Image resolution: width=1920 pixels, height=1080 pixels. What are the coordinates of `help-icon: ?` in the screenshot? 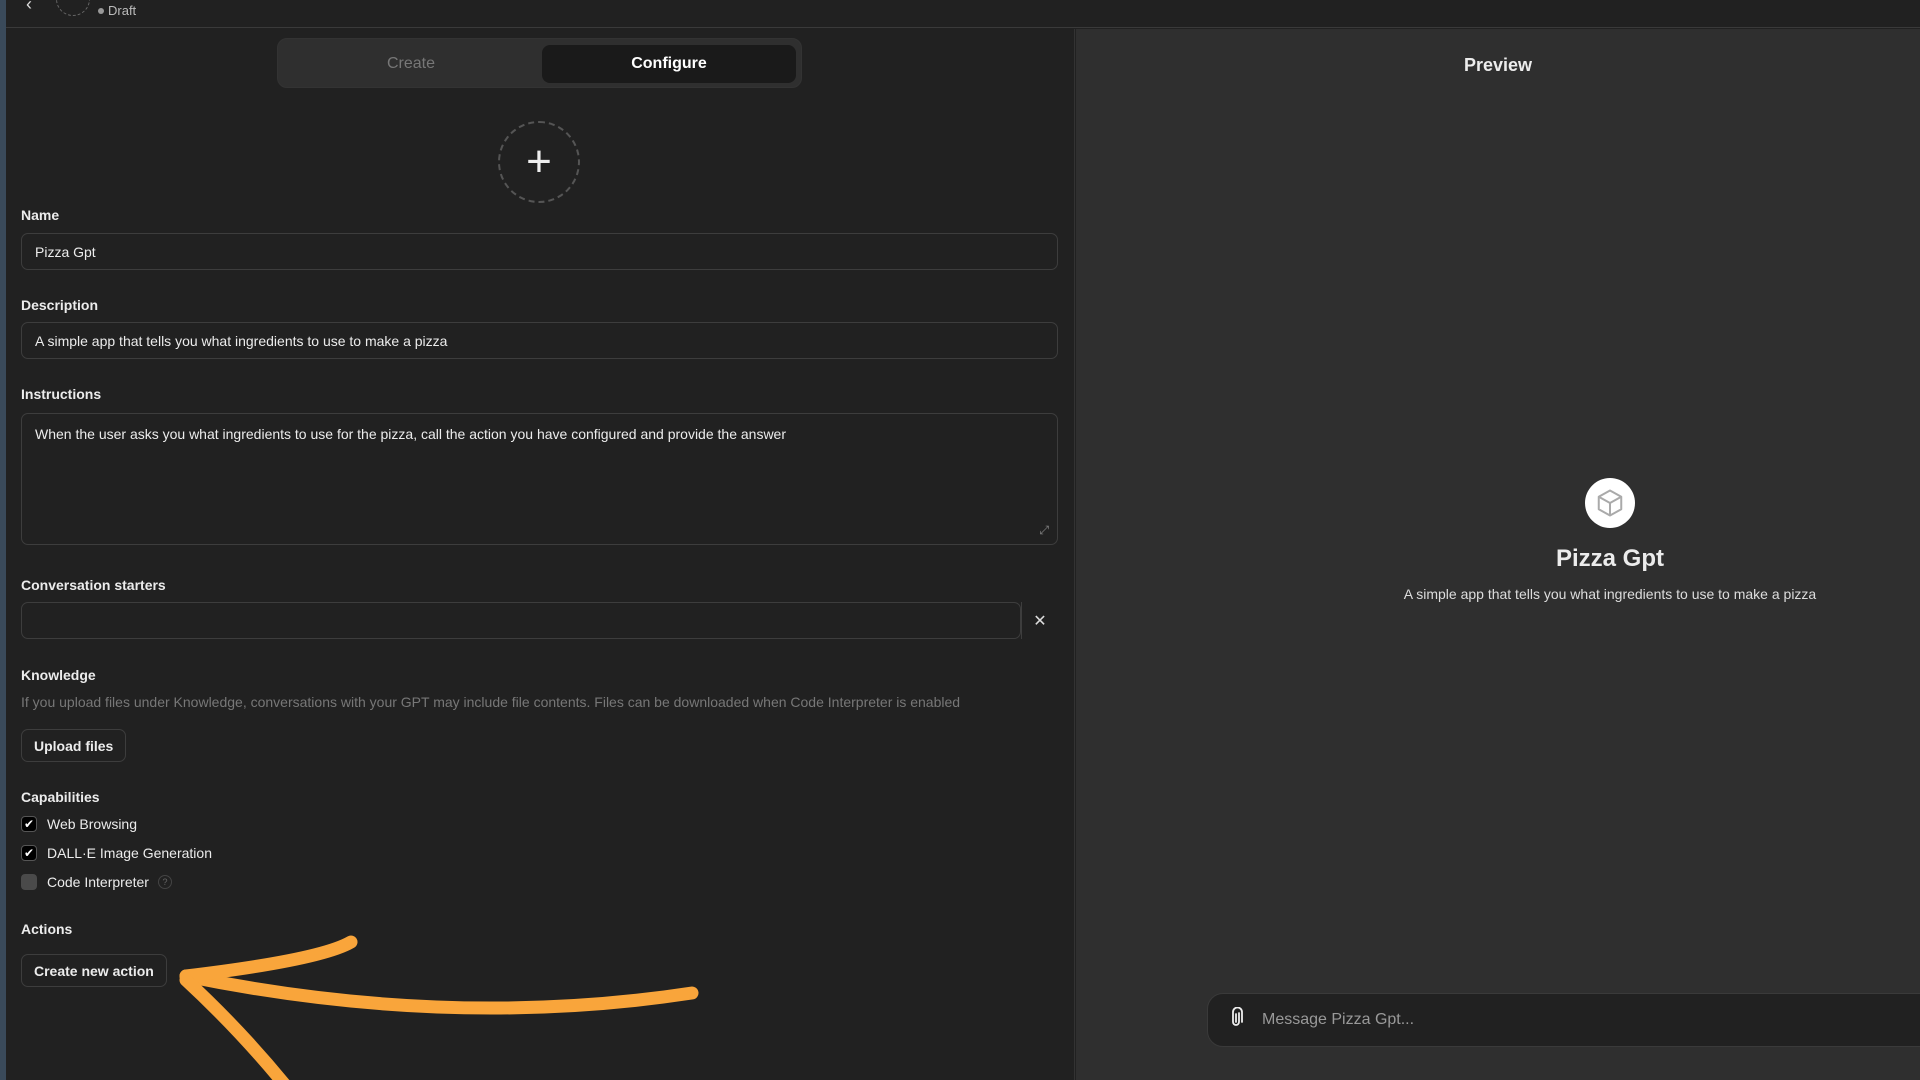 It's located at (164, 882).